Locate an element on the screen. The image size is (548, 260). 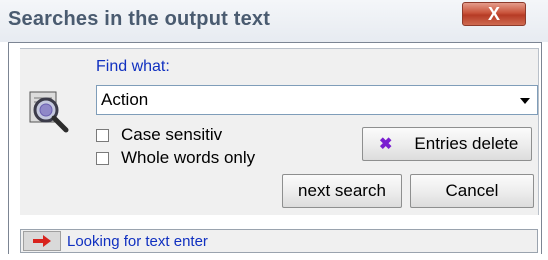
find-what-label: Find what: is located at coordinates (133, 66).